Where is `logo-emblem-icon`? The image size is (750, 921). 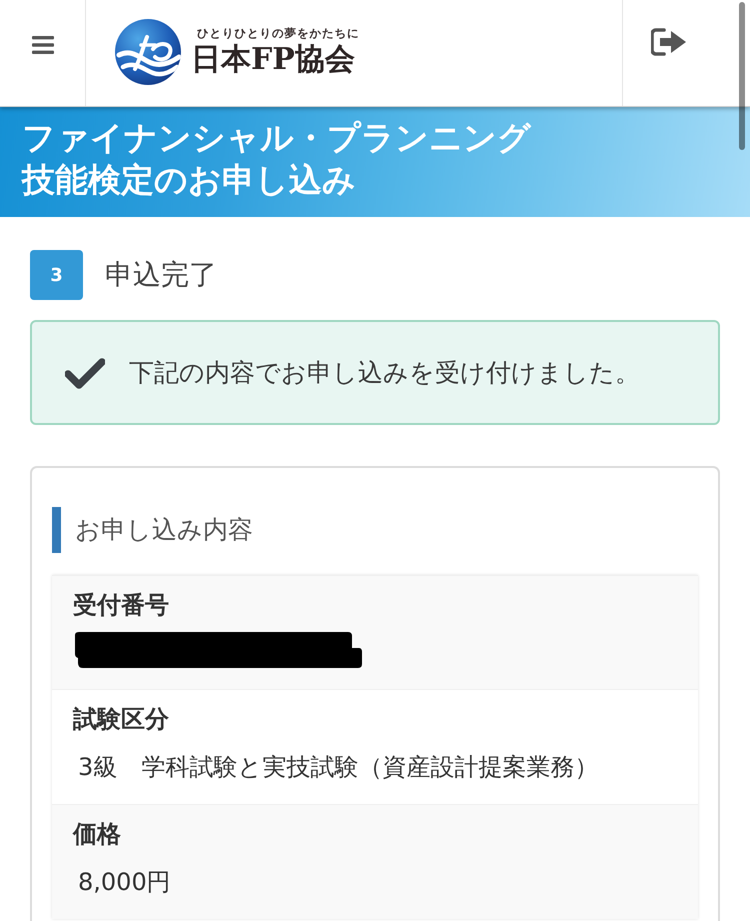
logo-emblem-icon is located at coordinates (148, 52).